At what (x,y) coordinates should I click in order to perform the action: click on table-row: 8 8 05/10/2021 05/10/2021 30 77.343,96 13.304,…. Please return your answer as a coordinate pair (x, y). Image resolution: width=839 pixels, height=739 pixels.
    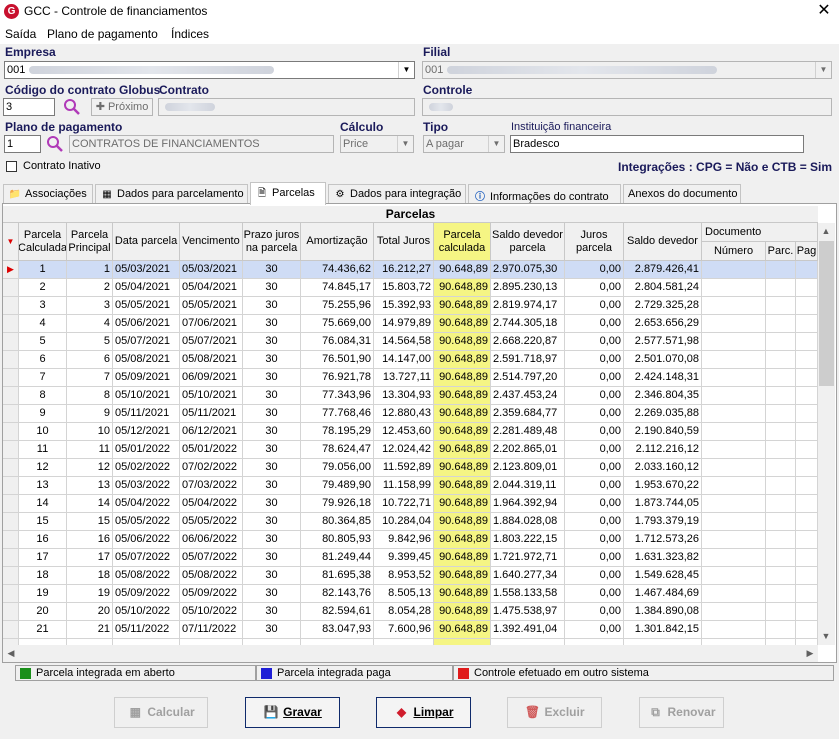
    Looking at the image, I should click on (410, 396).